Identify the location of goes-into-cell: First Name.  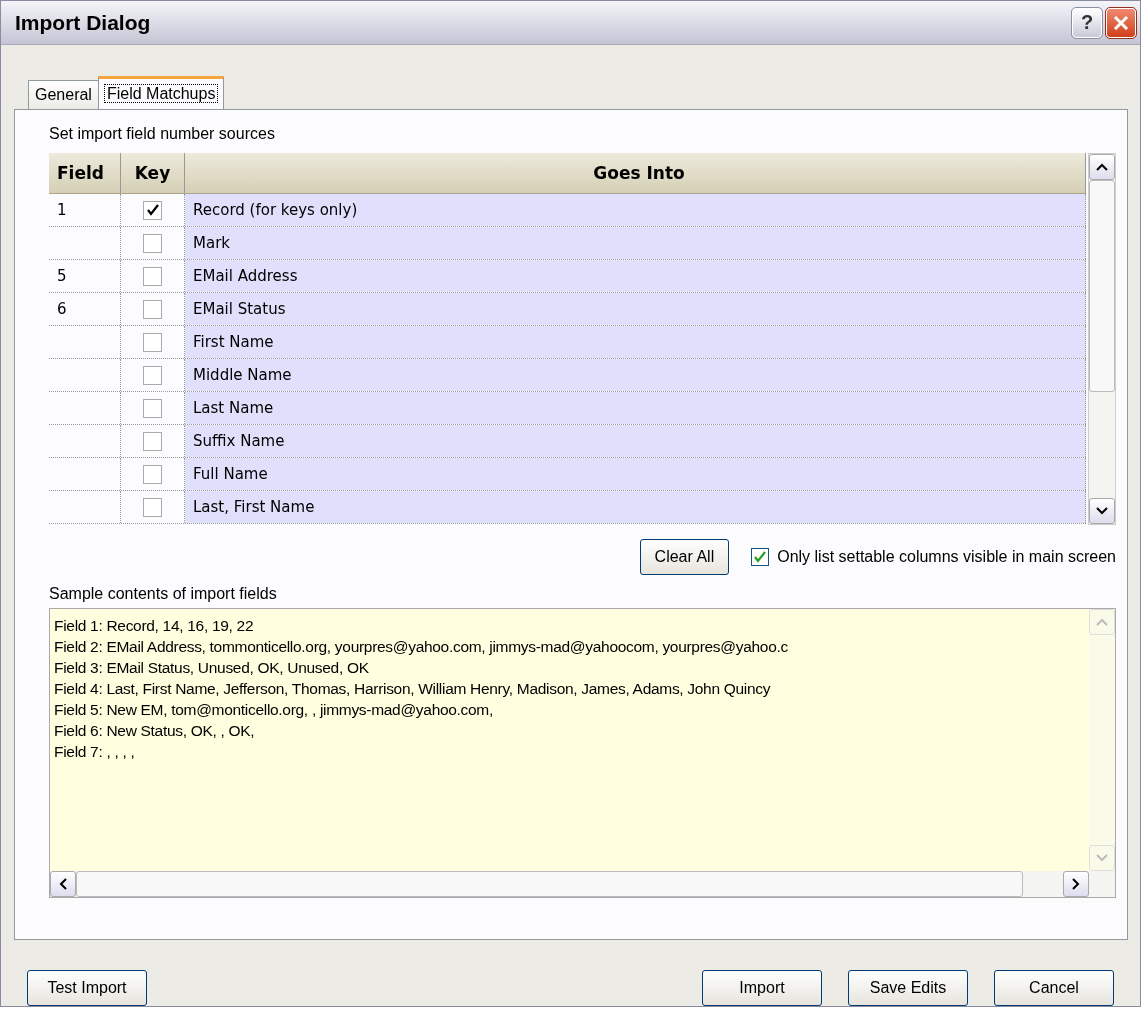
(635, 342).